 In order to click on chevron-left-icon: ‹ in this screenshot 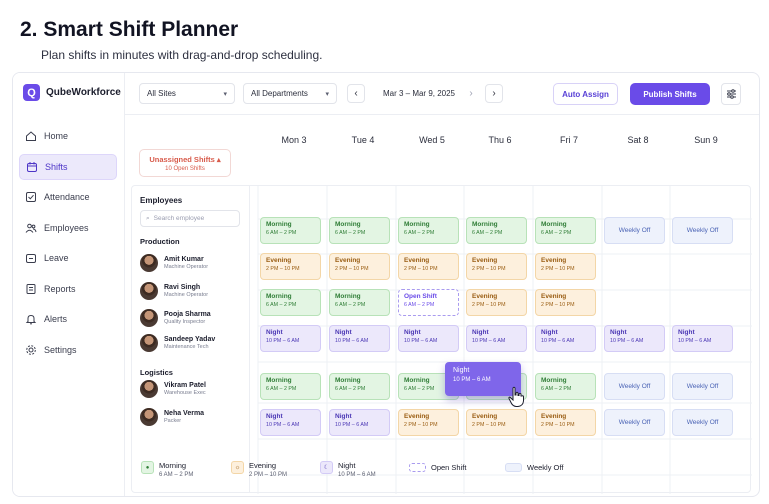, I will do `click(356, 93)`.